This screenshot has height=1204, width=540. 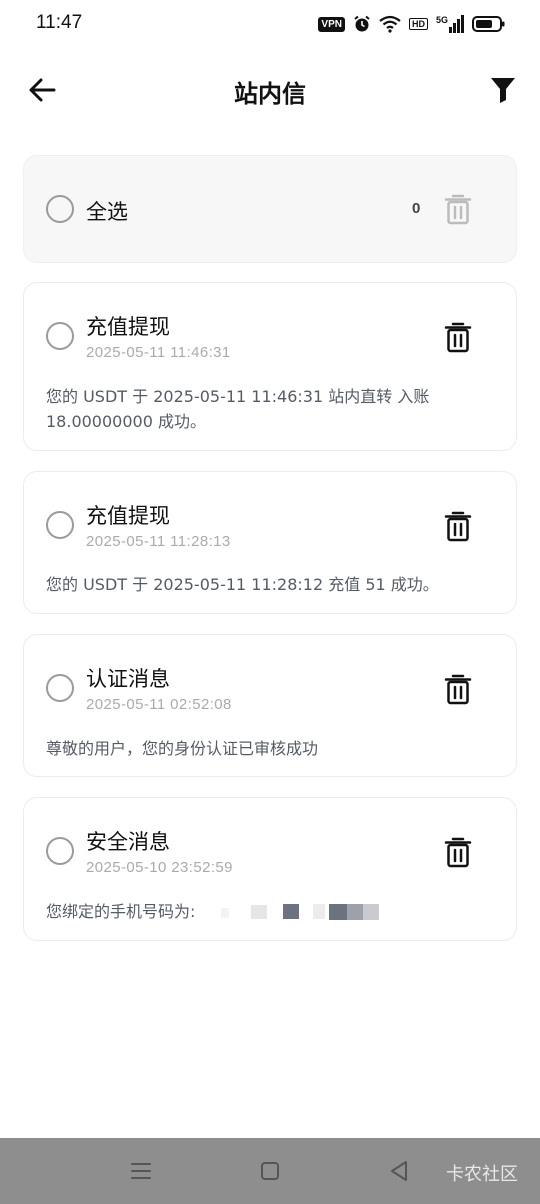 What do you see at coordinates (390, 24) in the screenshot?
I see `wifi-icon` at bounding box center [390, 24].